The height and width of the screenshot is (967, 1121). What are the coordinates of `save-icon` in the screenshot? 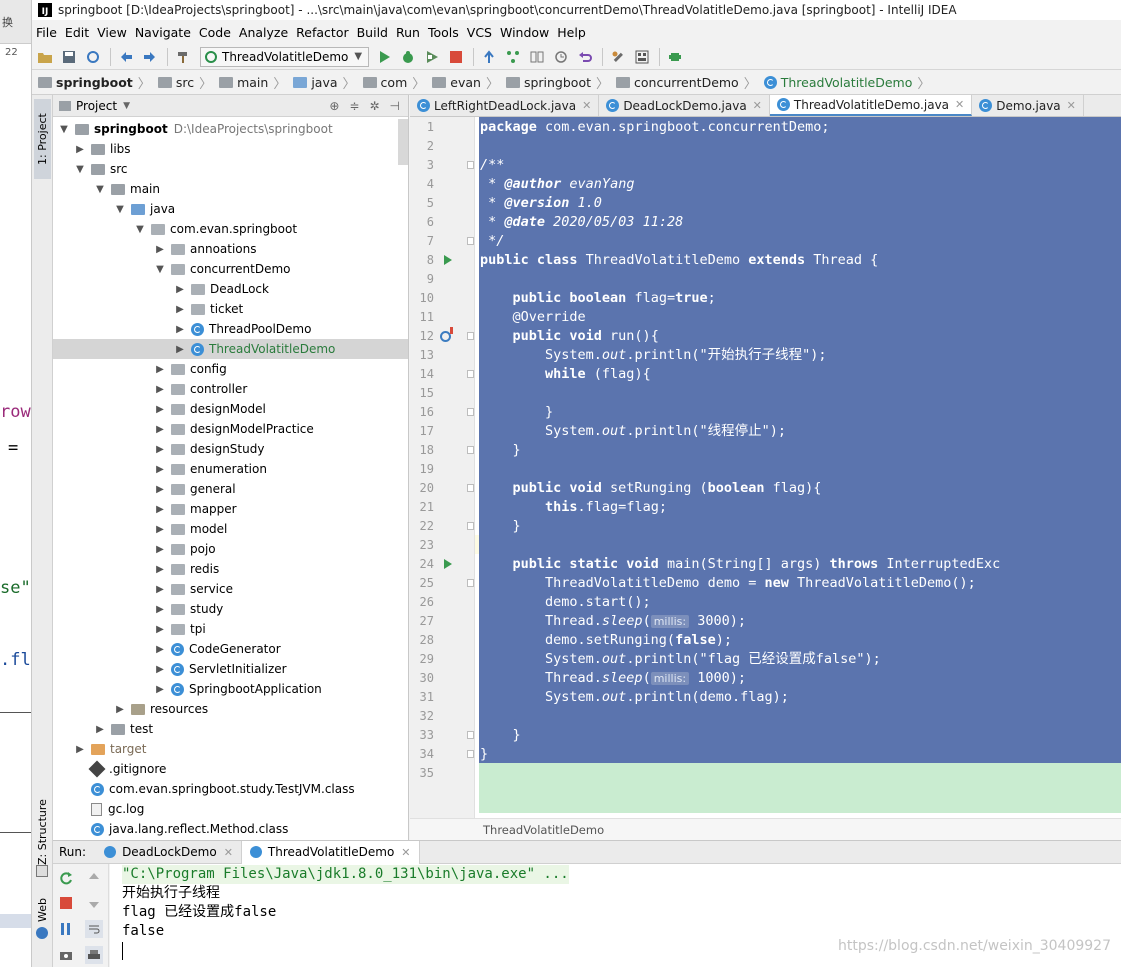 It's located at (69, 57).